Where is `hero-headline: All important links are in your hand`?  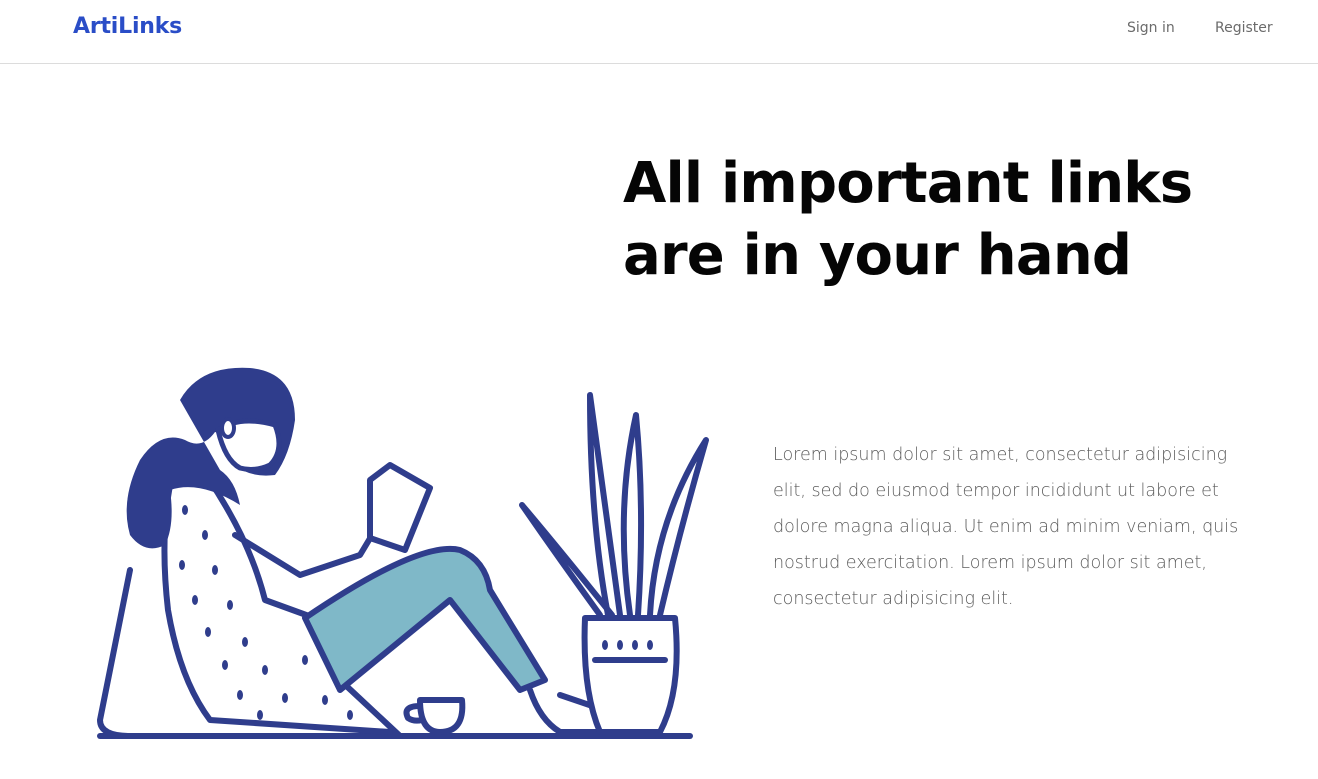 hero-headline: All important links are in your hand is located at coordinates (963, 220).